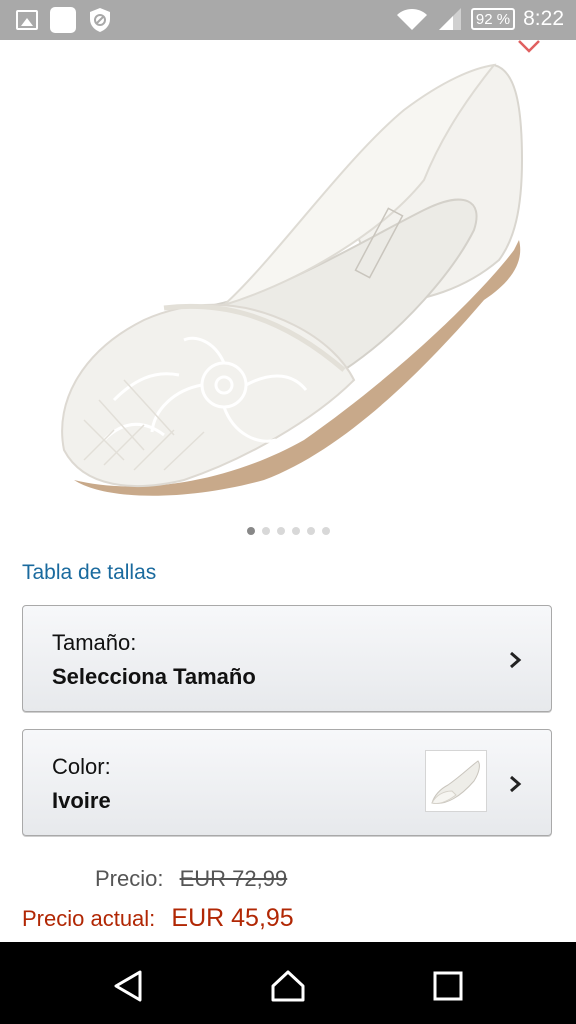  I want to click on size-chart-link: Tabla de tallas, so click(89, 573).